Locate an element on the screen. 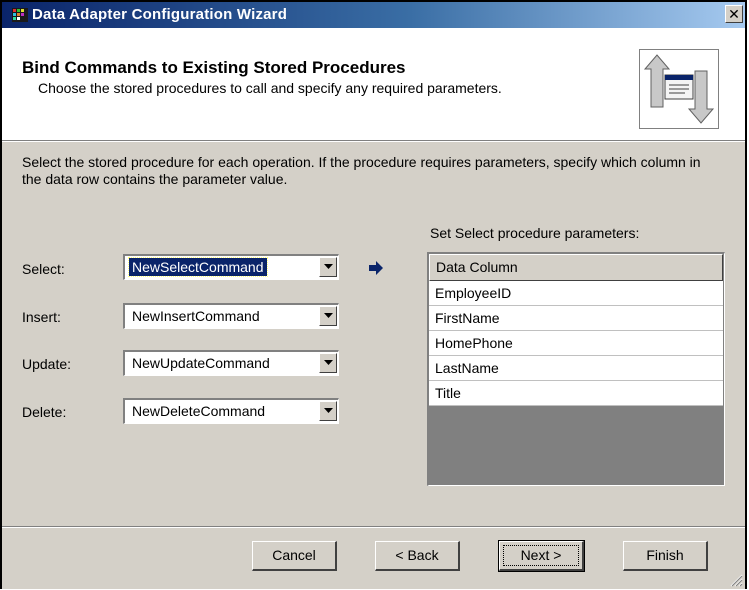 The height and width of the screenshot is (590, 749). close-icon: ✕ is located at coordinates (734, 14).